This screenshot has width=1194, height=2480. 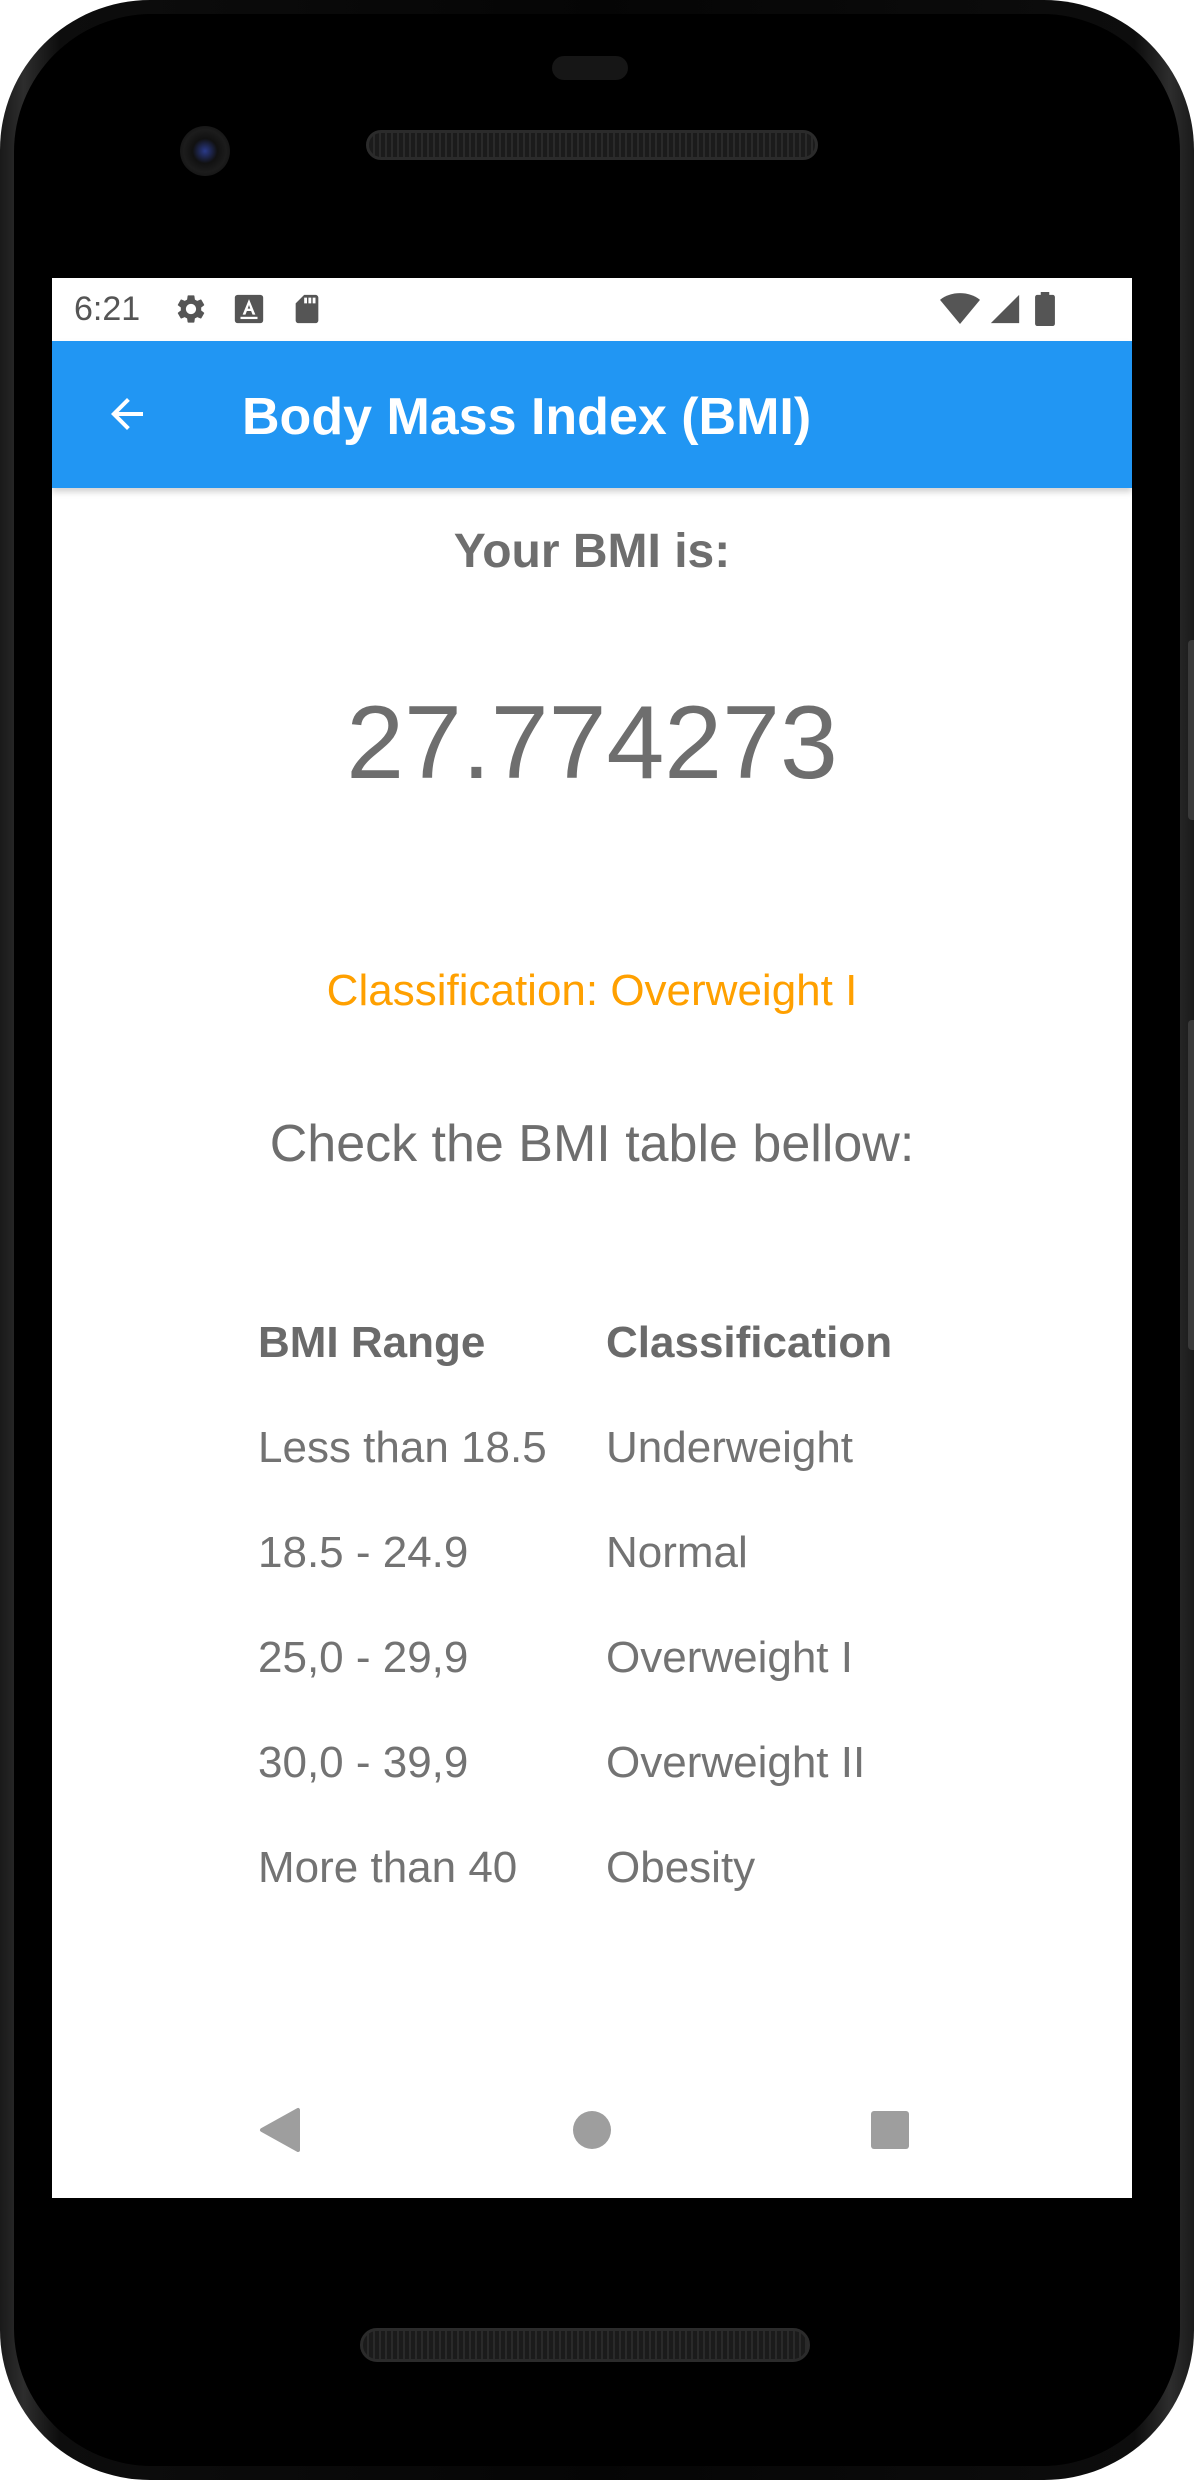 I want to click on arrow-left-icon, so click(x=127, y=416).